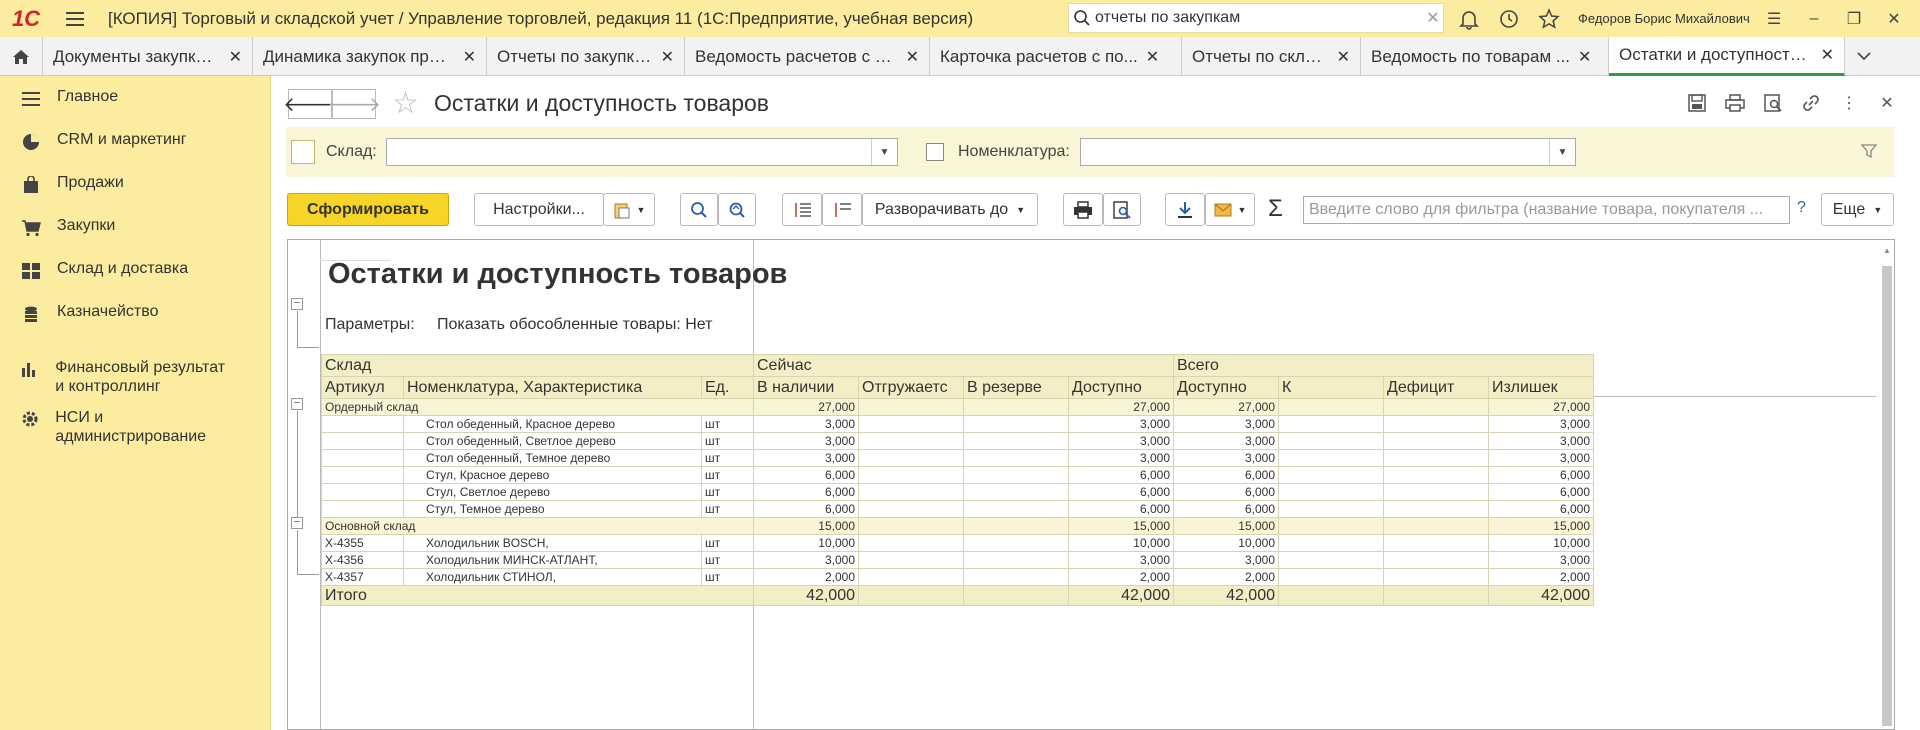  Describe the element at coordinates (957, 526) in the screenshot. I see `group-row: Основной склад 15,000 15,000 15,000 15,000` at that location.